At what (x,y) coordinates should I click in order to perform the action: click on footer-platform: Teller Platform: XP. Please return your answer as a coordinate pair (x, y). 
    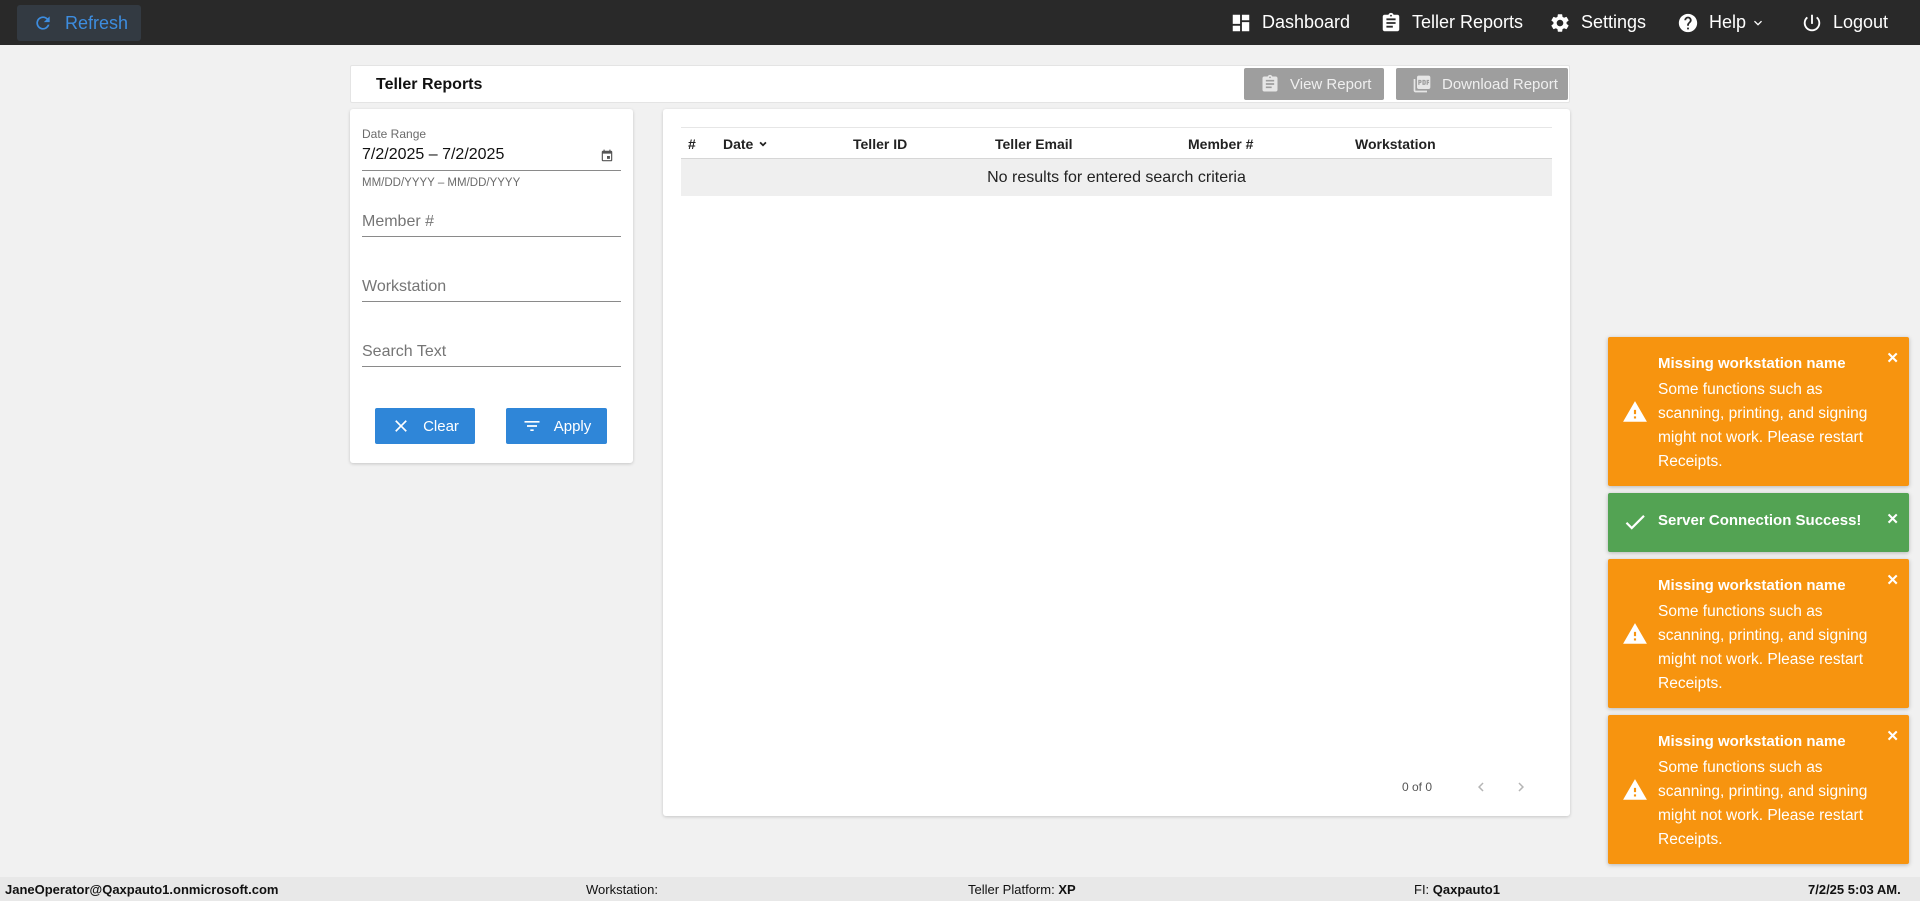
    Looking at the image, I should click on (1022, 889).